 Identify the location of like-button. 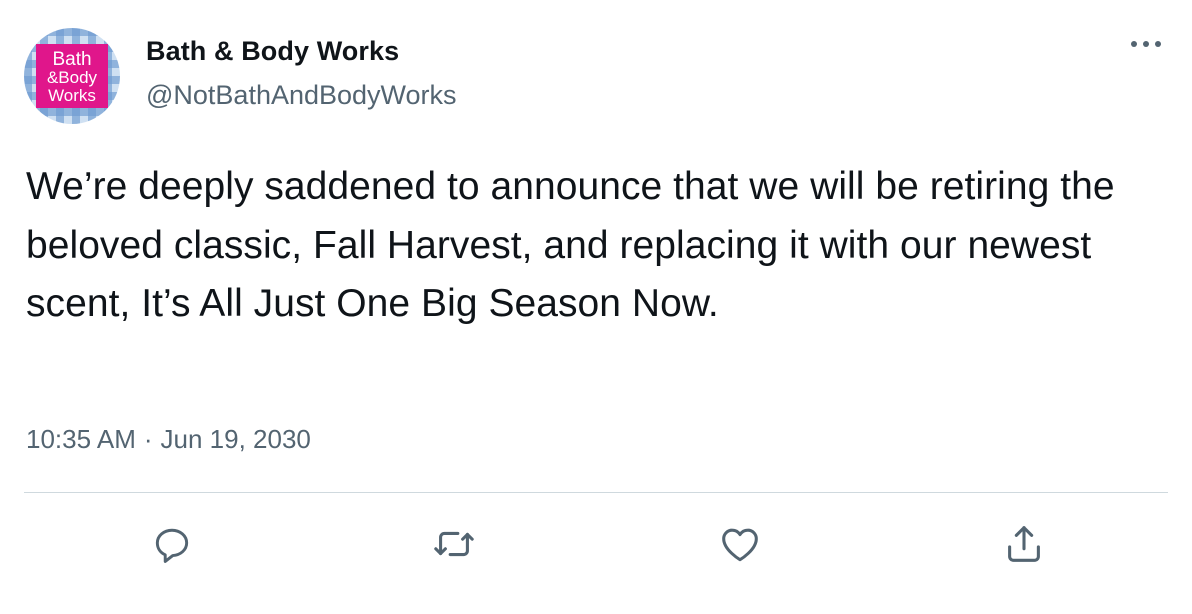
(740, 544).